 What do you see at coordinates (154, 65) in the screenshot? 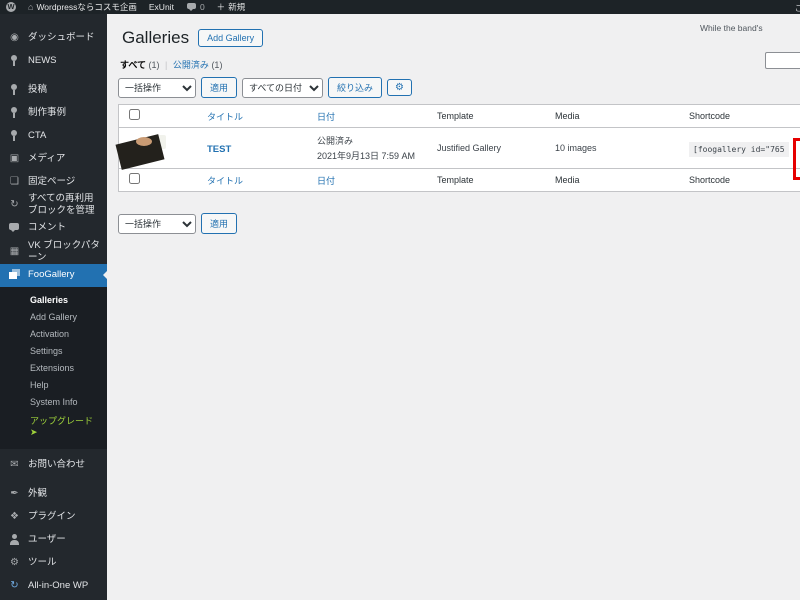
I see `filter-all-count: (1)` at bounding box center [154, 65].